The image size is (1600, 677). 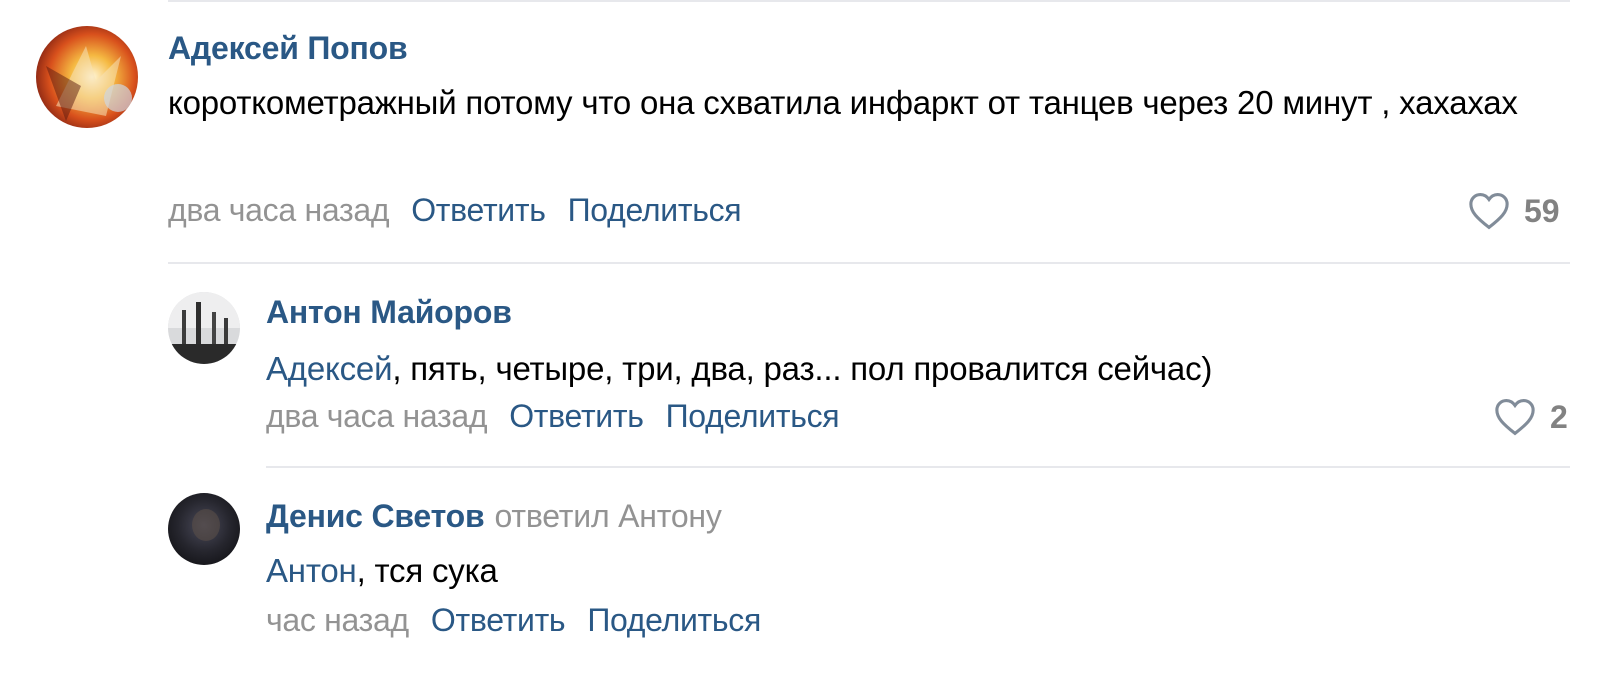 What do you see at coordinates (389, 312) in the screenshot?
I see `comment-author: Антон Майоров` at bounding box center [389, 312].